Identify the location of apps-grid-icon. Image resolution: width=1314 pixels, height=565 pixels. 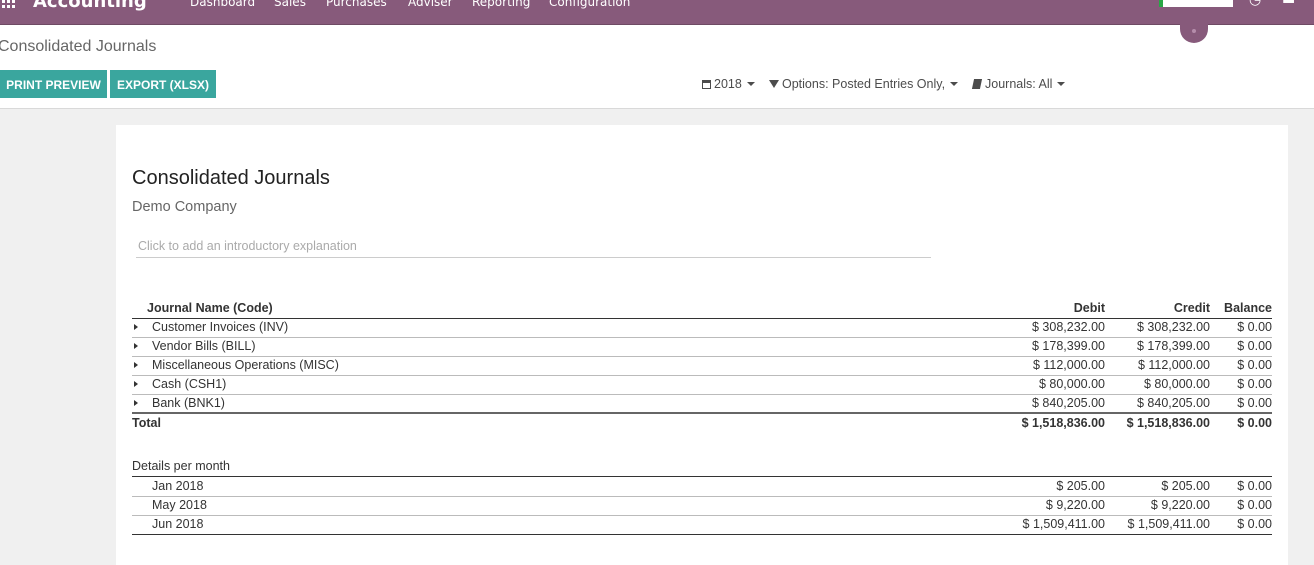
(9, 4).